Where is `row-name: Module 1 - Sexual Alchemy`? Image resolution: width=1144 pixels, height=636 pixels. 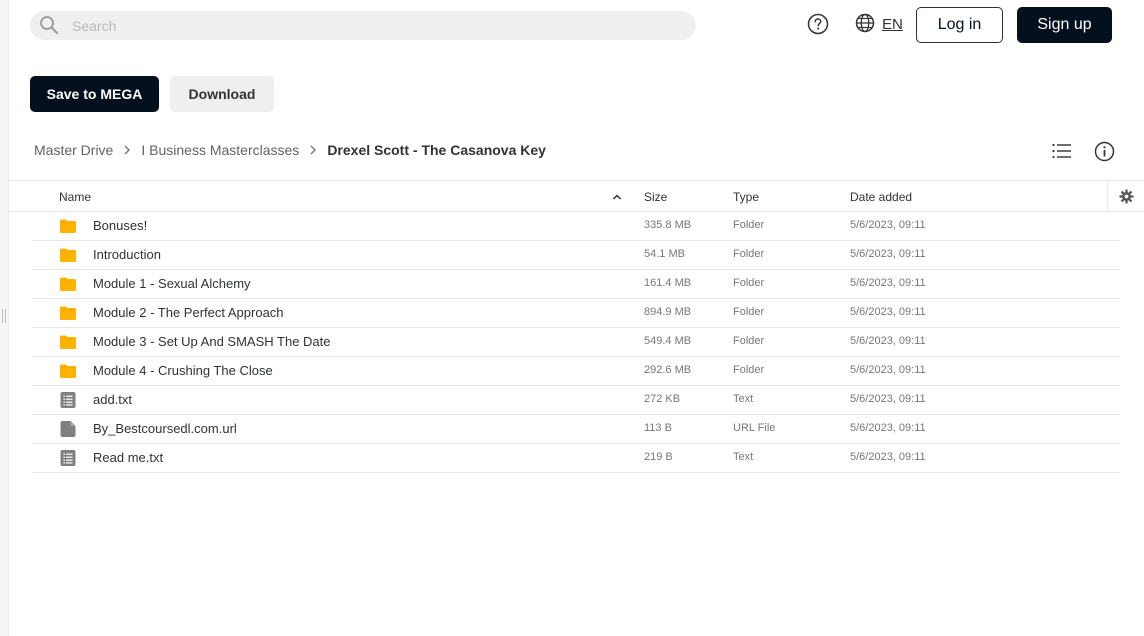 row-name: Module 1 - Sexual Alchemy is located at coordinates (172, 283).